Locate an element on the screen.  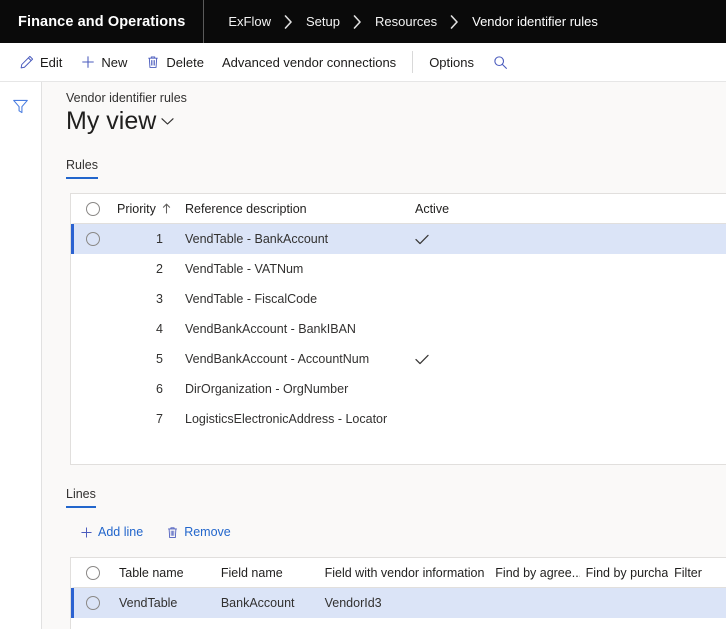
left-rail is located at coordinates (21, 355).